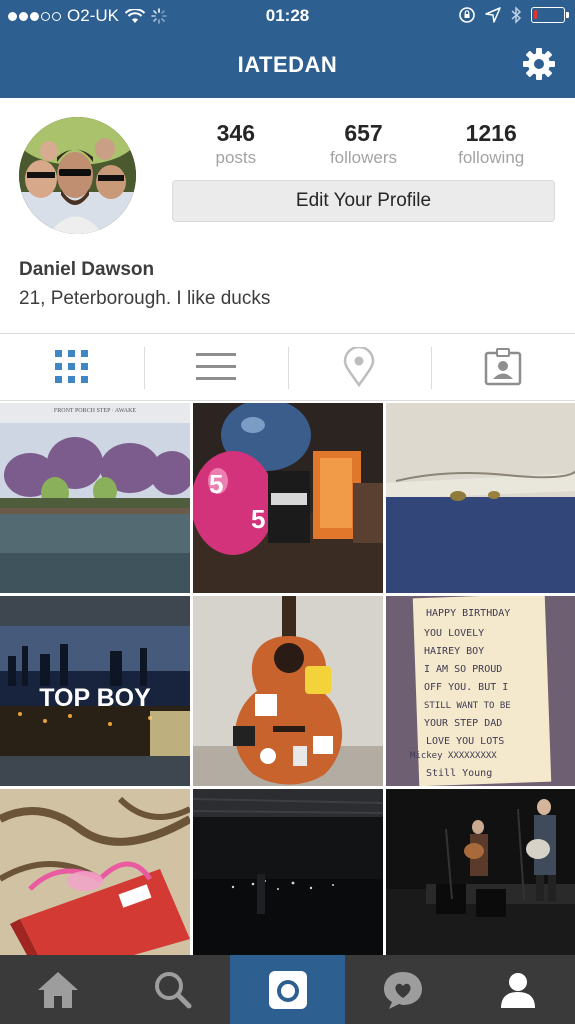 This screenshot has width=575, height=1024. Describe the element at coordinates (454, 633) in the screenshot. I see `note-line-2: YOU LOVELY` at that location.